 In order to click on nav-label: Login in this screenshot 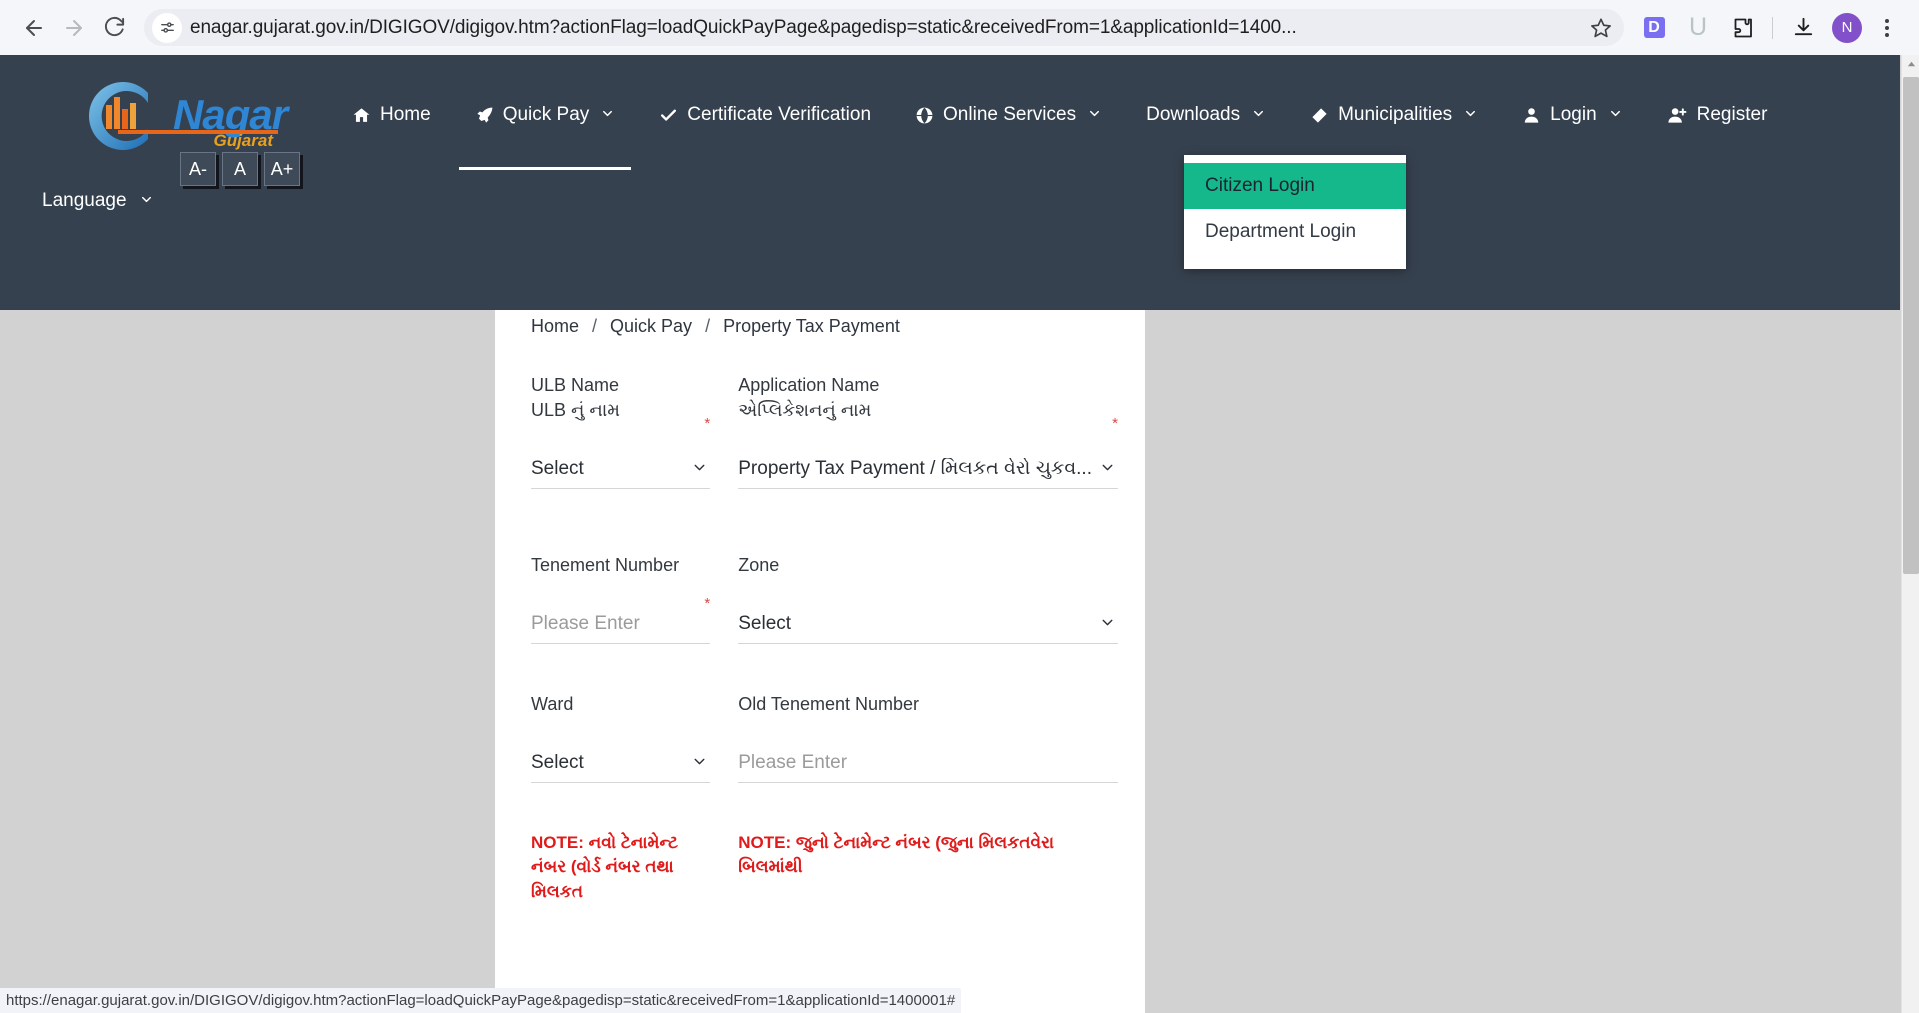, I will do `click(1573, 114)`.